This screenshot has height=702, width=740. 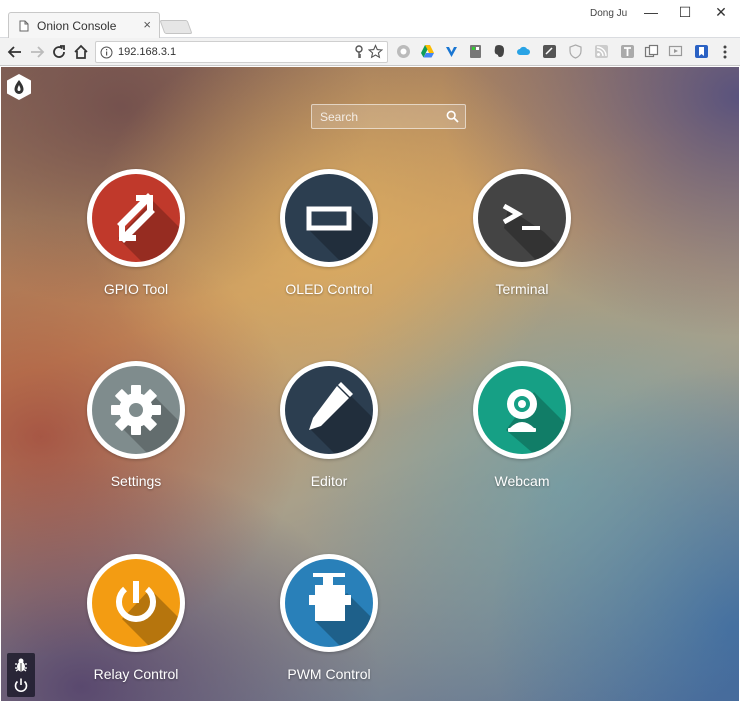 I want to click on bottom-left-panel, so click(x=21, y=675).